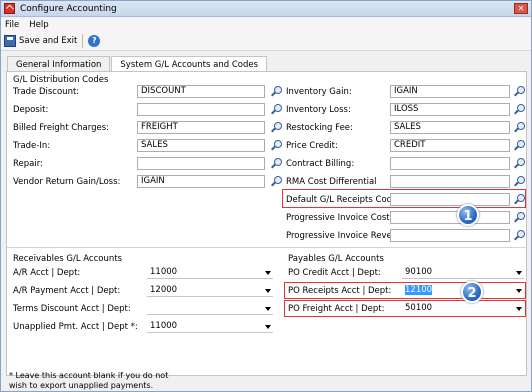 The height and width of the screenshot is (392, 532). I want to click on highlight-default-gl-receipts, so click(404, 198).